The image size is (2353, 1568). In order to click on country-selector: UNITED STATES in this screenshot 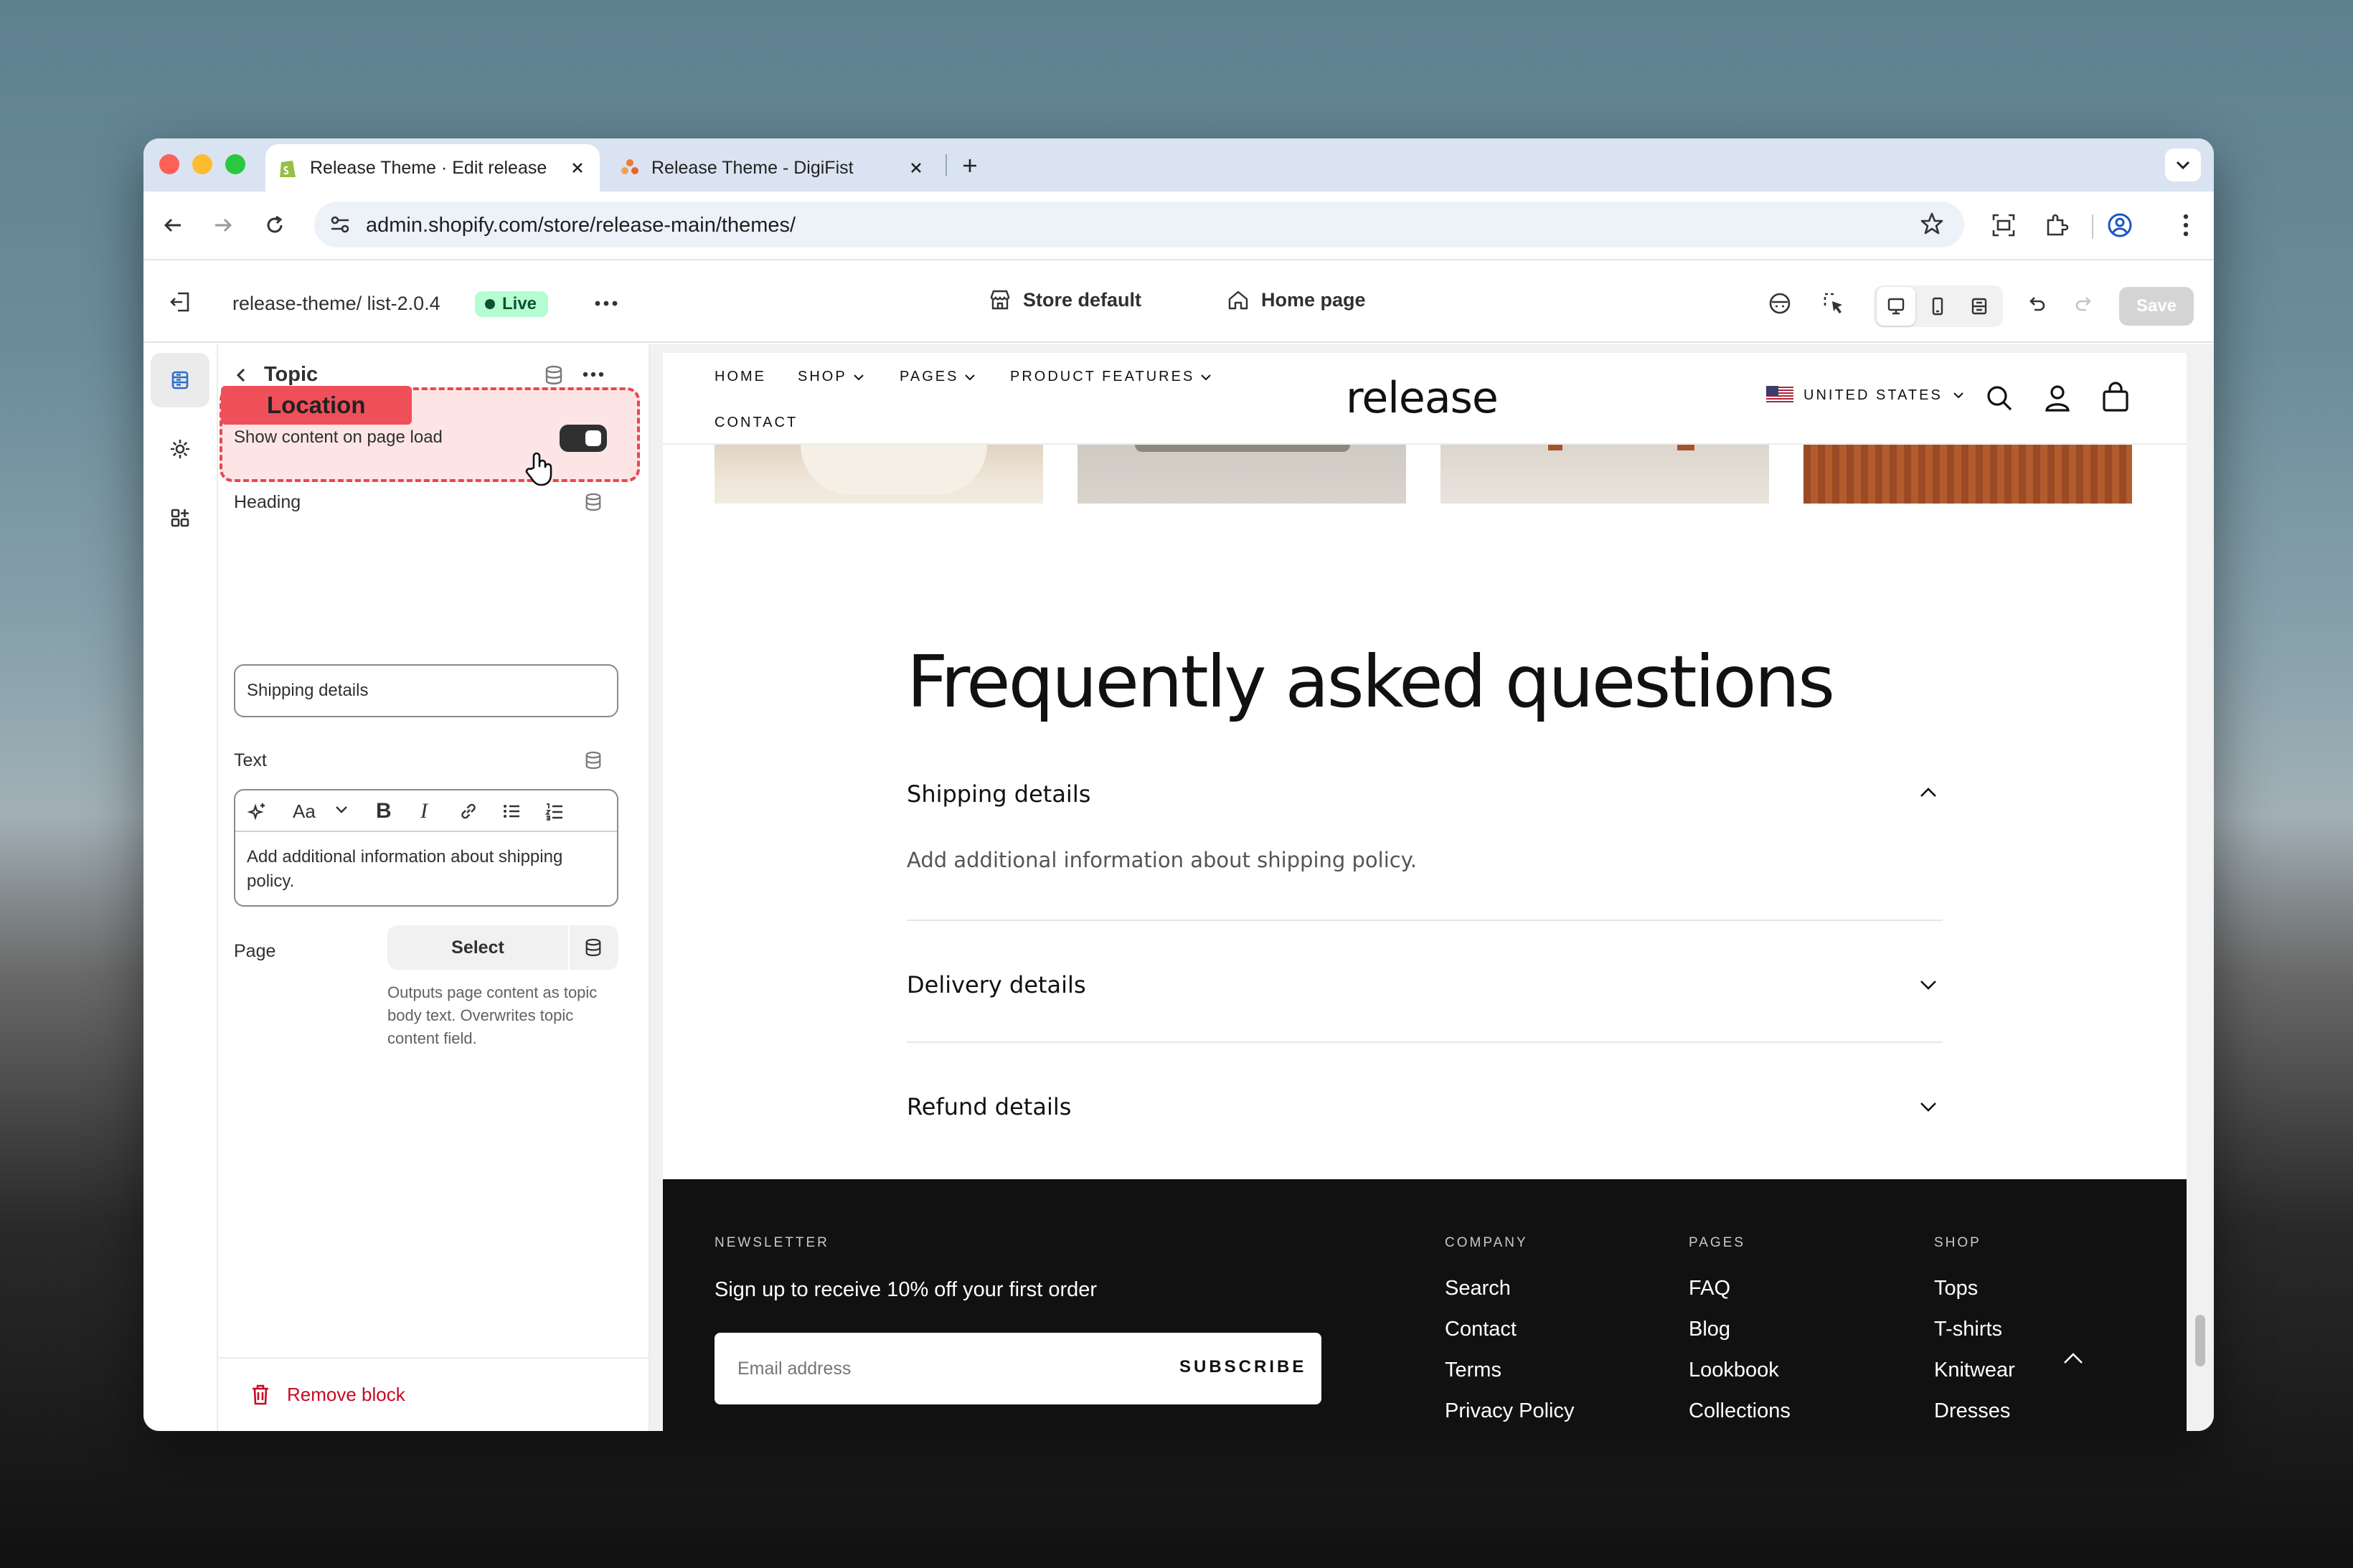, I will do `click(1865, 396)`.